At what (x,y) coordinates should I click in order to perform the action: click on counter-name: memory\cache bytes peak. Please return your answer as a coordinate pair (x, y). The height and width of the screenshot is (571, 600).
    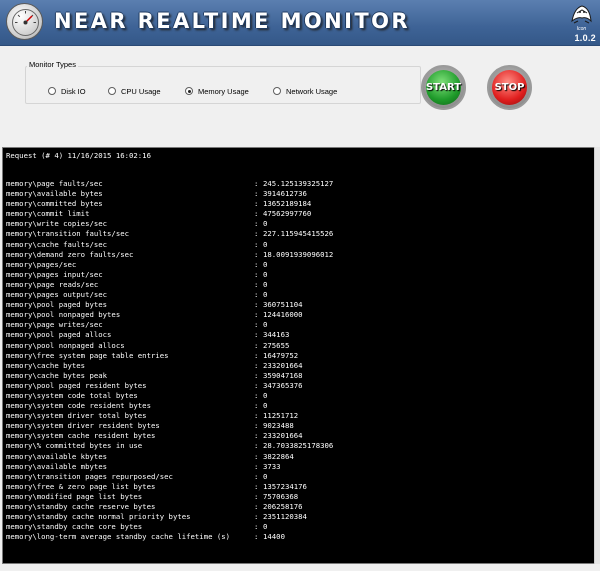
    Looking at the image, I should click on (57, 375).